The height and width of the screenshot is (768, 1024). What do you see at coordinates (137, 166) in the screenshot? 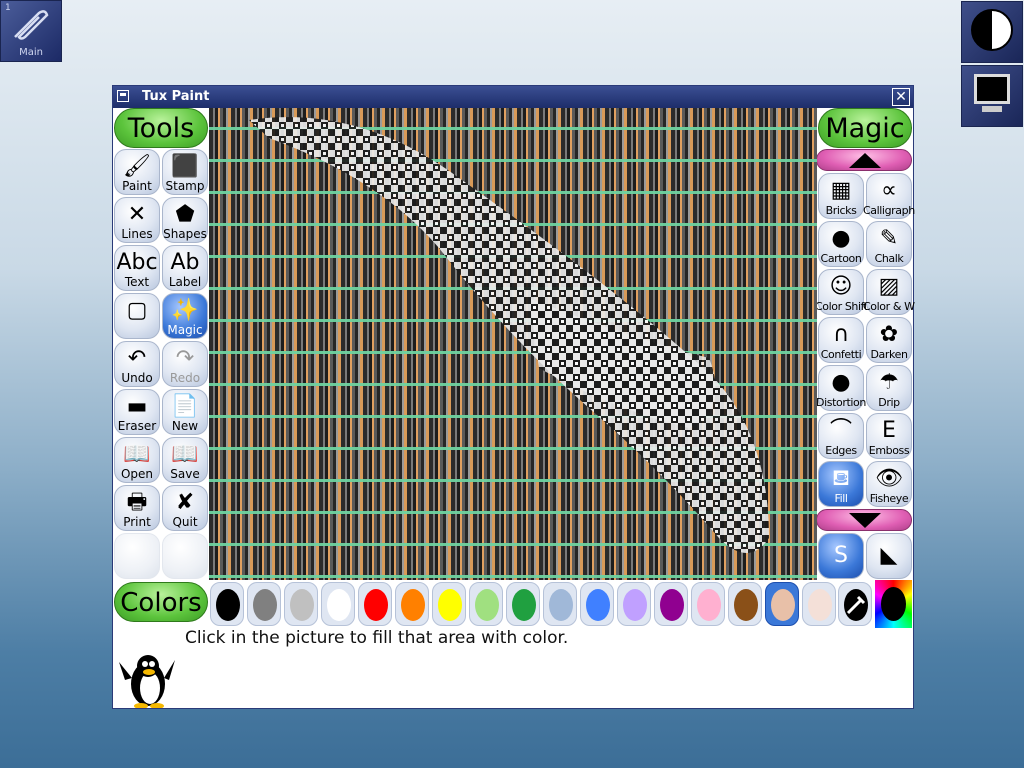
I see `paintbrush-icon: 🖌` at bounding box center [137, 166].